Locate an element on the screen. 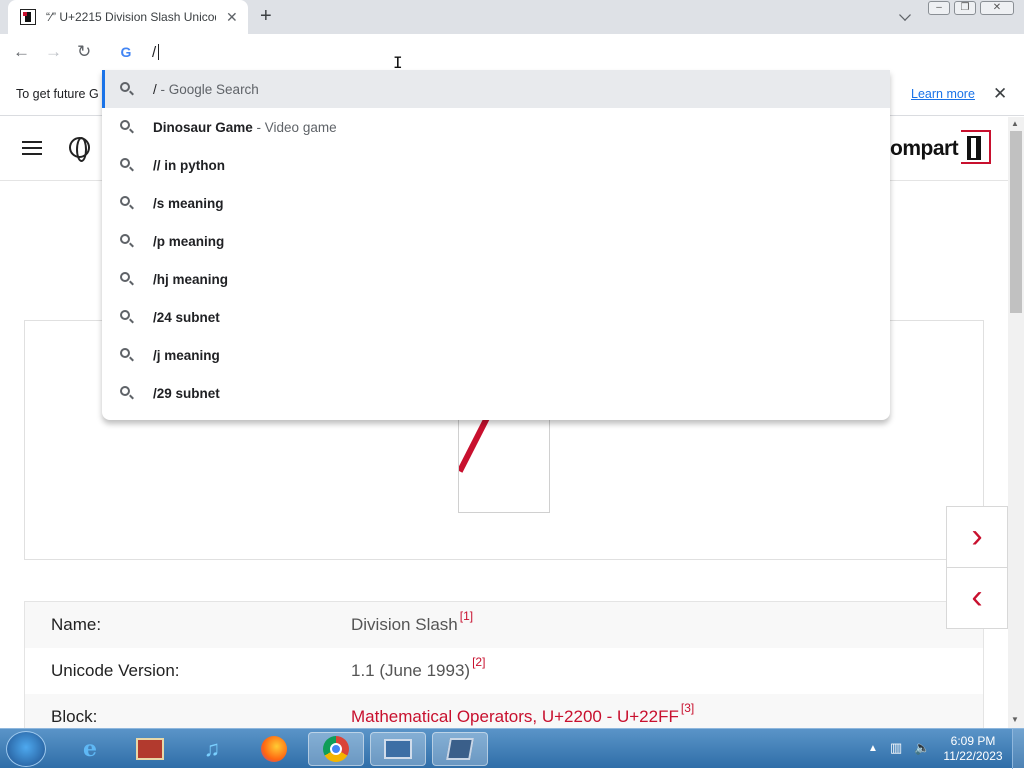 This screenshot has width=1024, height=769. suggestion-item: /s meaning is located at coordinates (496, 203).